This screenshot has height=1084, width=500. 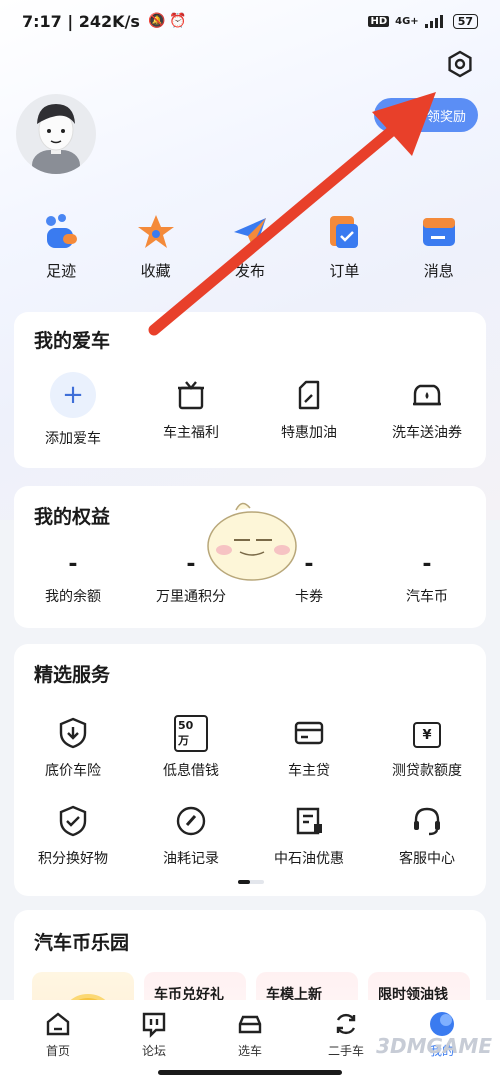 I want to click on headset-icon, so click(x=427, y=821).